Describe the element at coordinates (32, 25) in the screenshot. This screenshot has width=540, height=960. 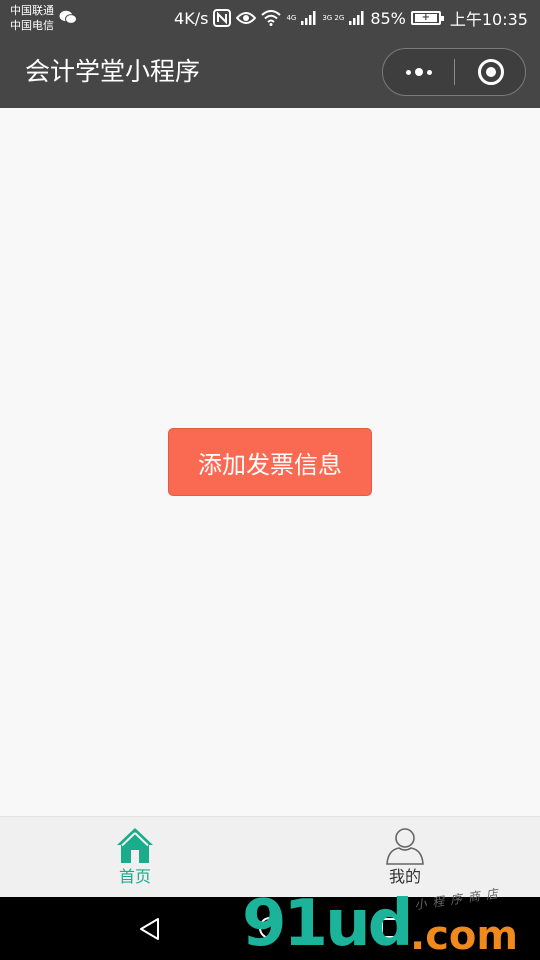
I see `carrier-2: 中国电信` at that location.